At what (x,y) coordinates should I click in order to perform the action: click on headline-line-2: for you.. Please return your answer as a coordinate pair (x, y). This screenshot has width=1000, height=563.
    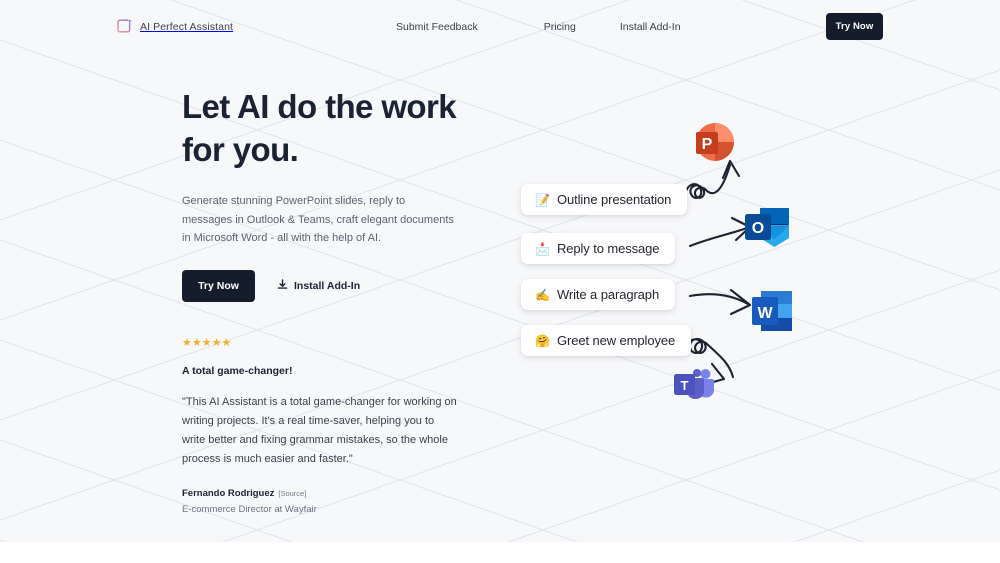
    Looking at the image, I should click on (240, 149).